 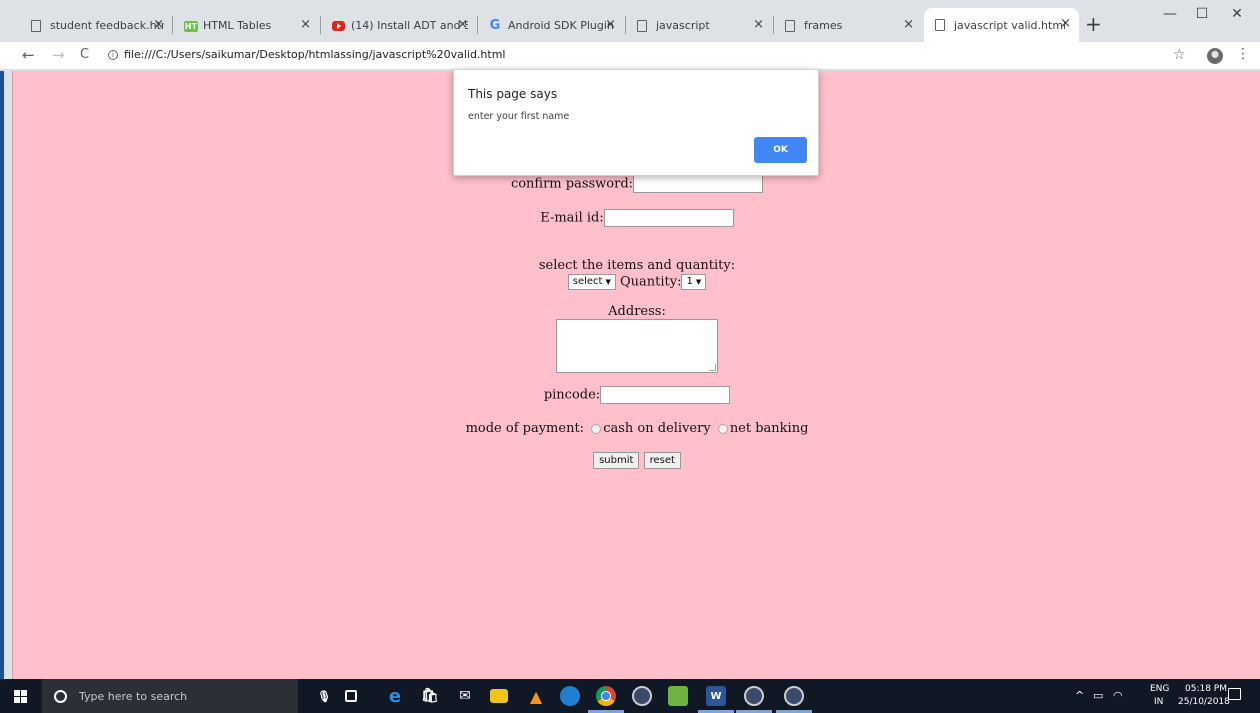 I want to click on confirm-password-row: confirm password:, so click(x=636, y=184).